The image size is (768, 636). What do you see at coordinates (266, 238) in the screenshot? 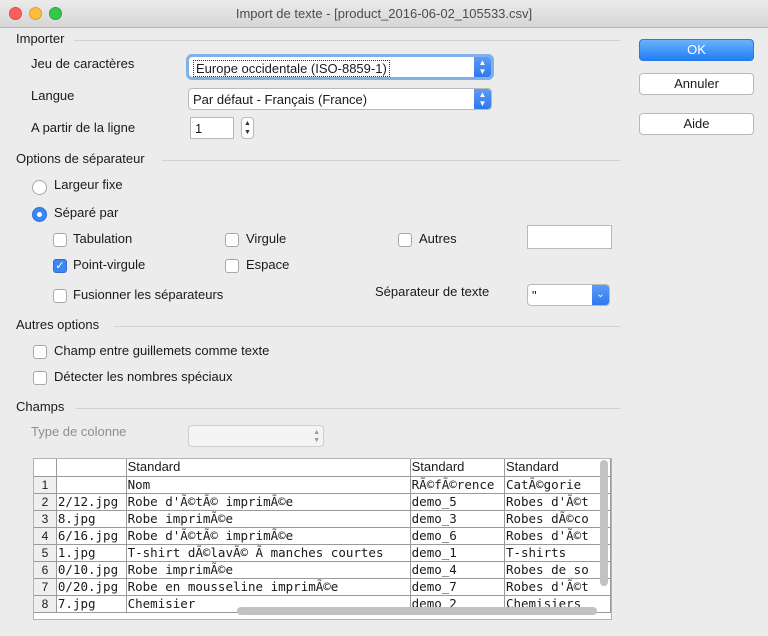
I see `comma-label: Virgule` at bounding box center [266, 238].